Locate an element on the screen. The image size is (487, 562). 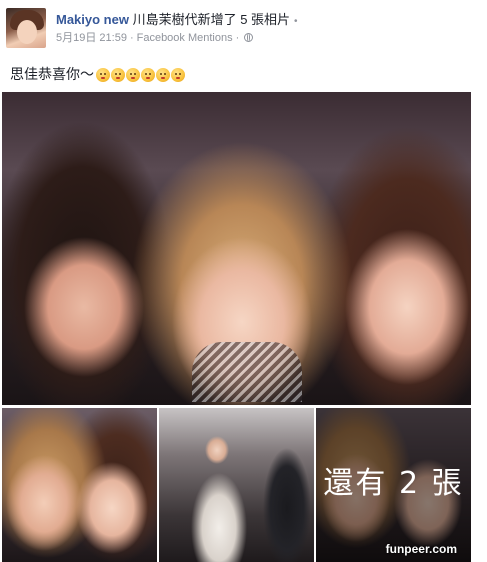
emoji-row is located at coordinates (141, 77).